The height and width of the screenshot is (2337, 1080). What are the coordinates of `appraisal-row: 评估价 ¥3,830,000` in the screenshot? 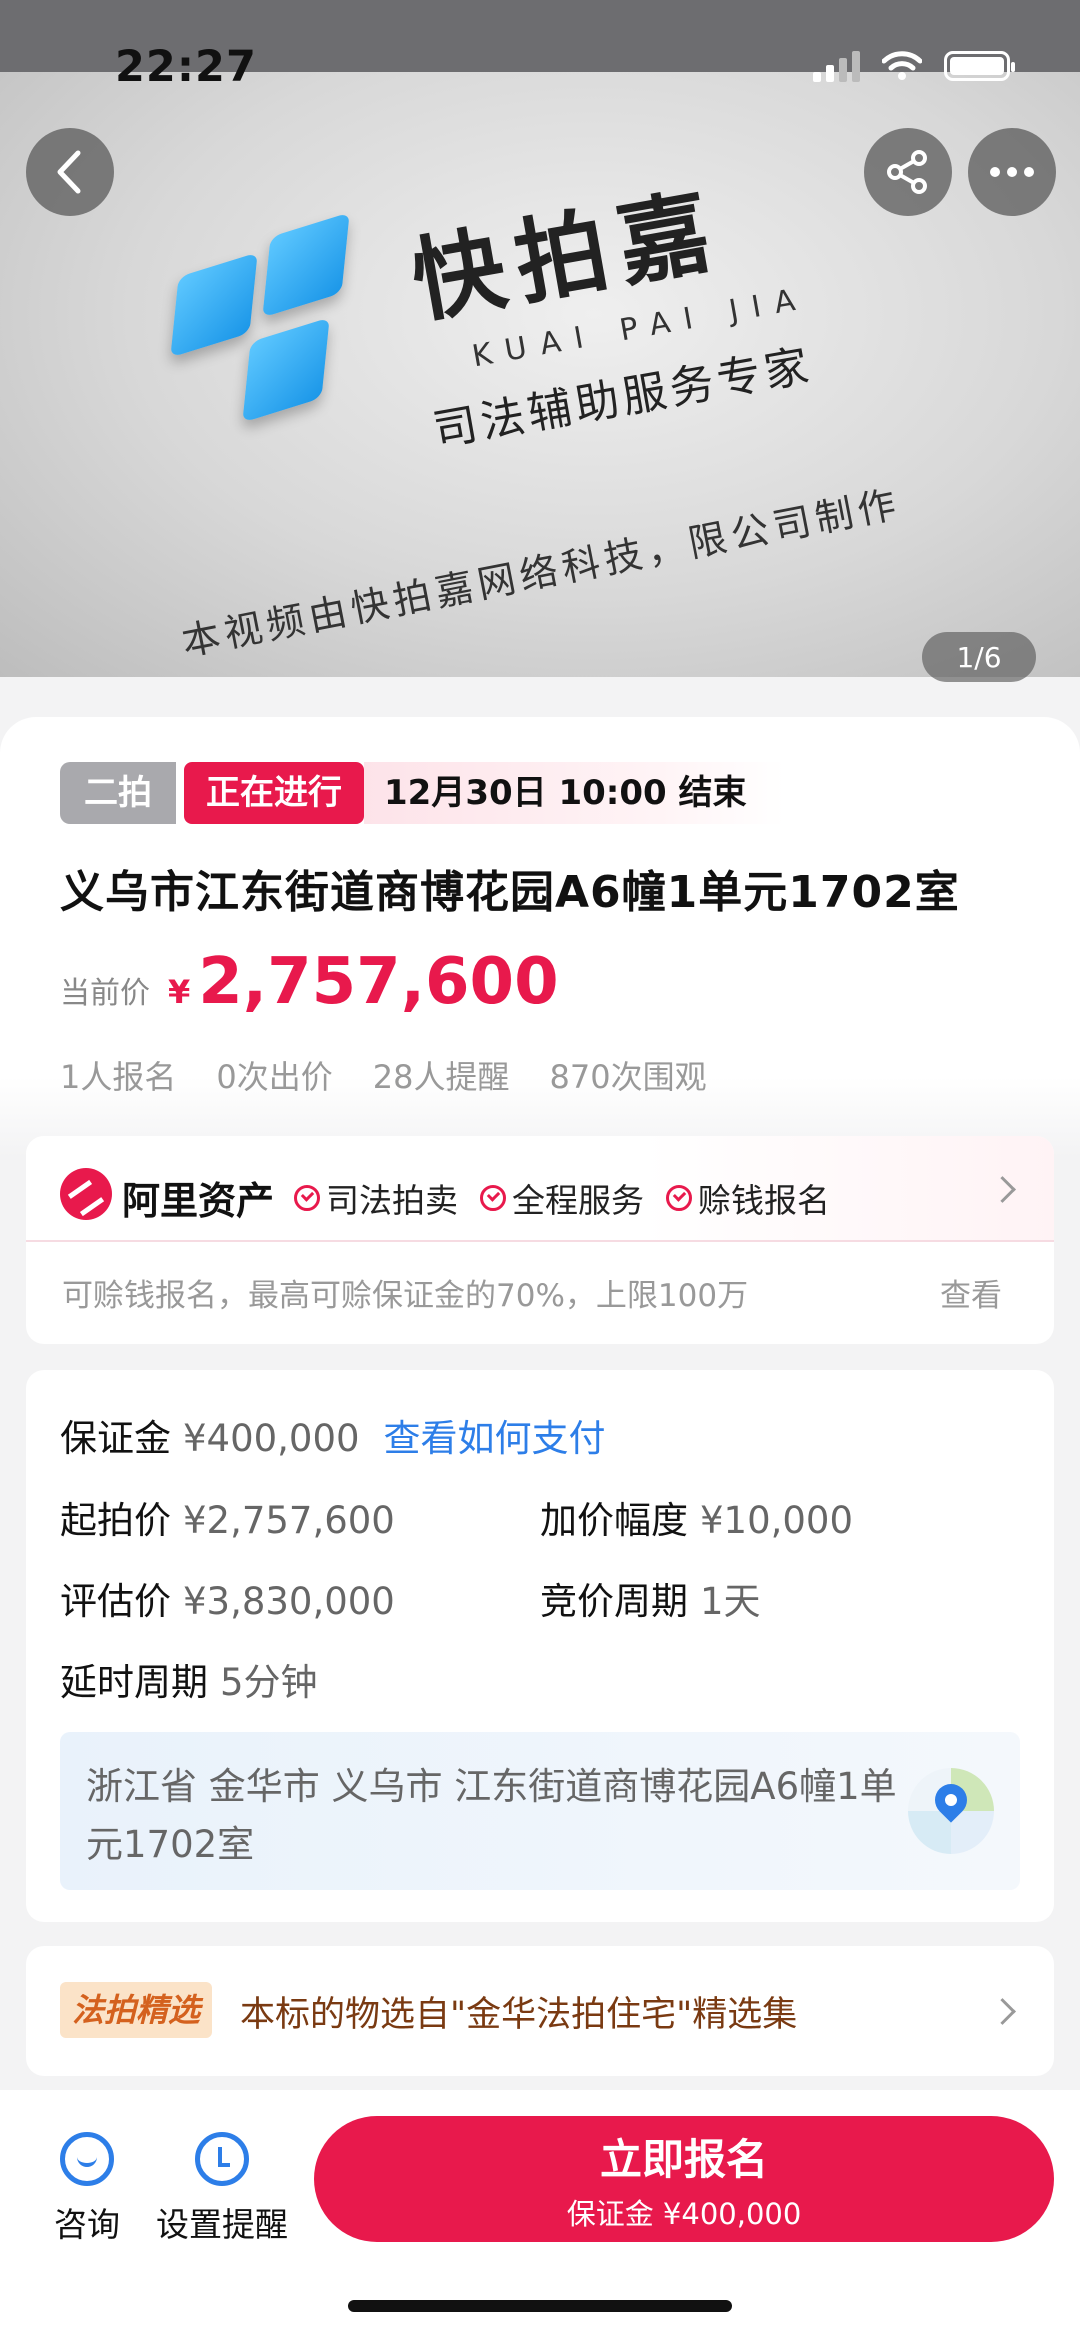 It's located at (227, 1598).